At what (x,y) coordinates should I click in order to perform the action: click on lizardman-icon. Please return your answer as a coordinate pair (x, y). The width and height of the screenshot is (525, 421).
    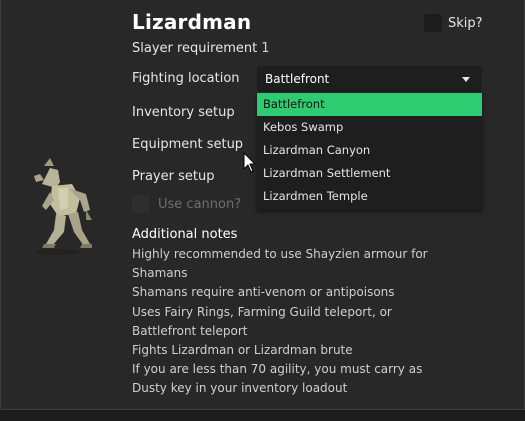
    Looking at the image, I should click on (63, 206).